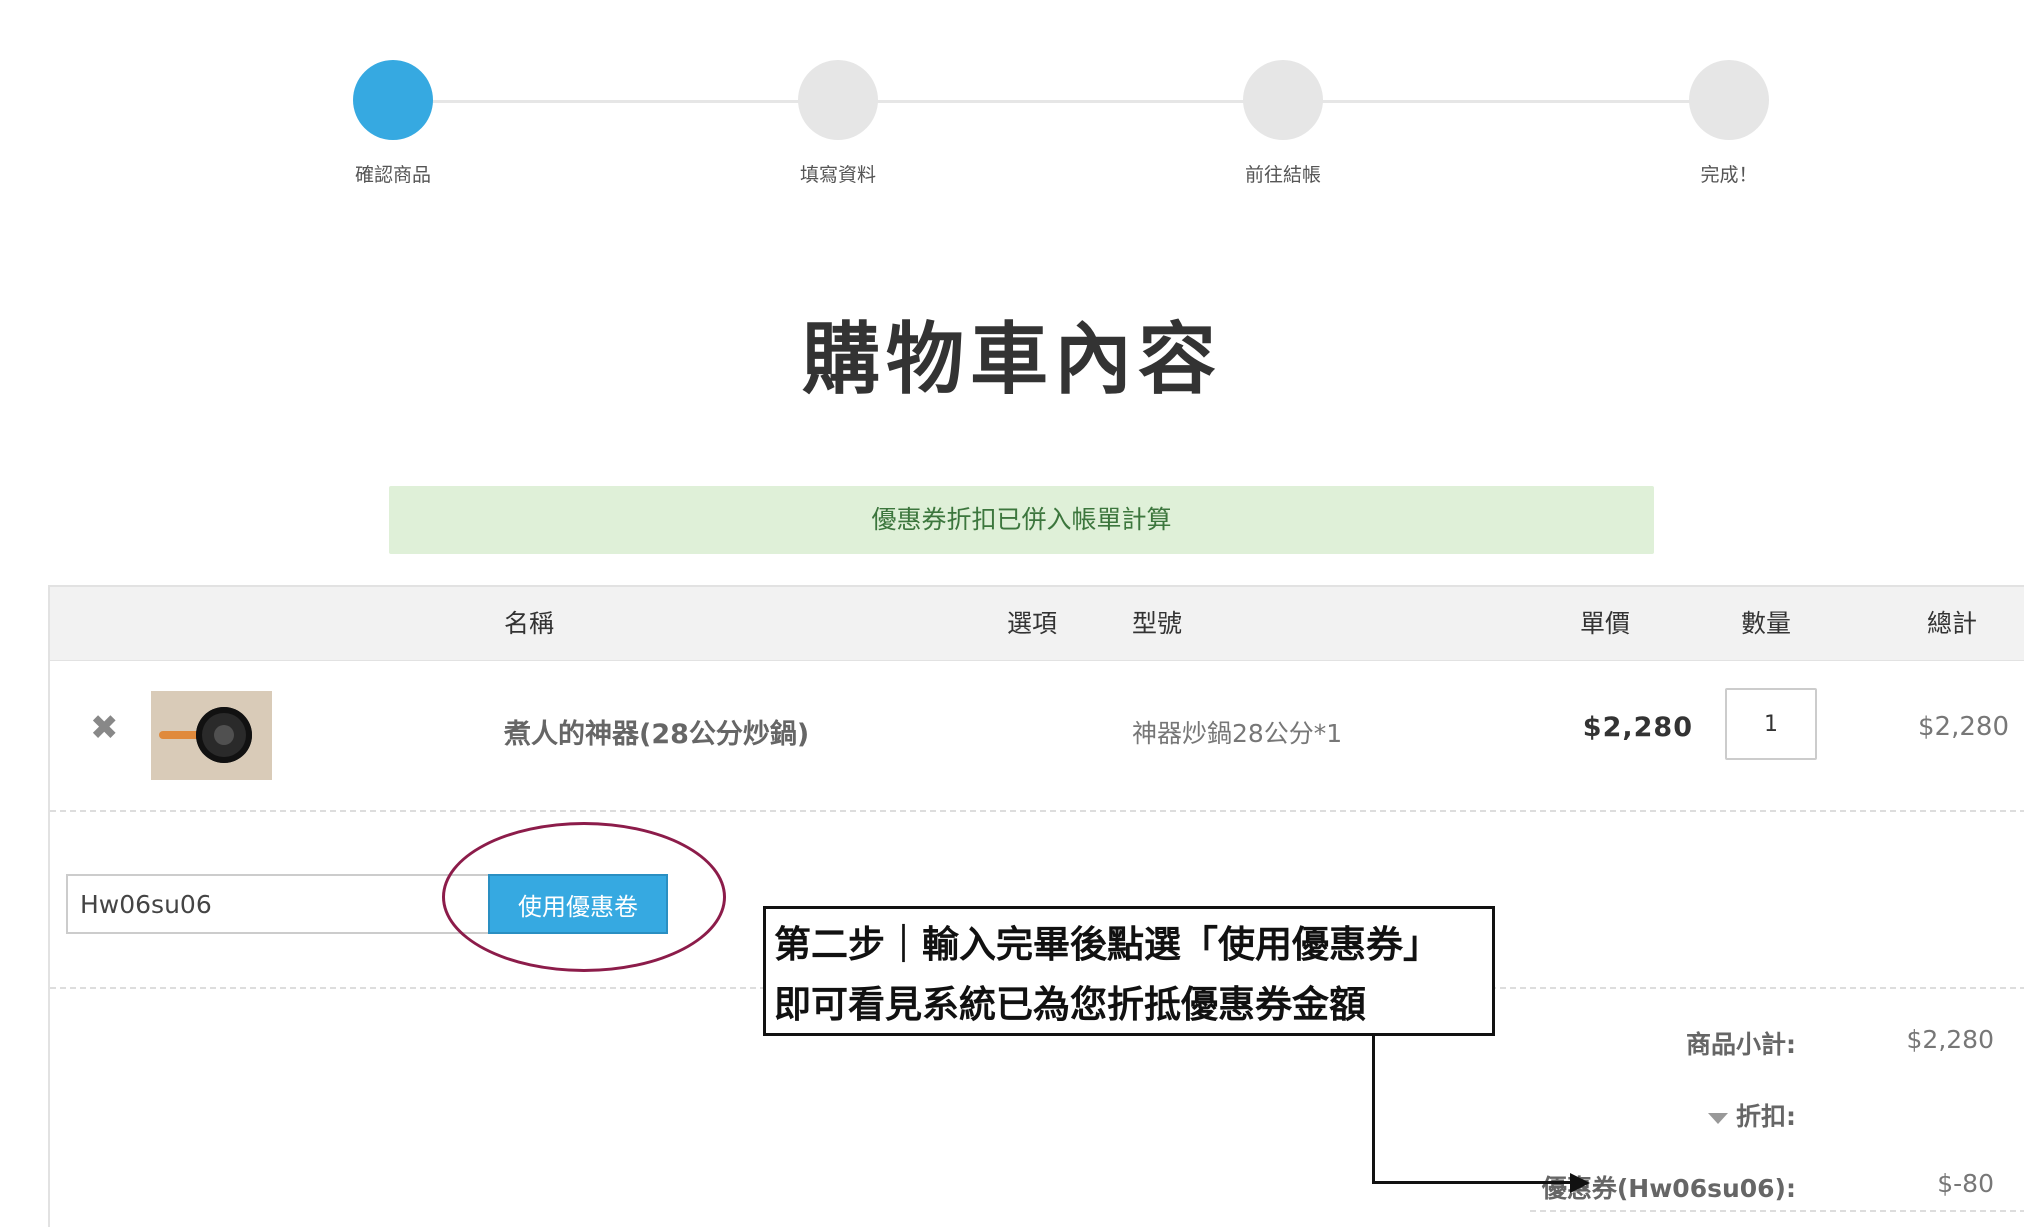 The width and height of the screenshot is (2024, 1227). I want to click on annotation-line-2: 即可看見系統已為您折抵優惠券金額, so click(1070, 1004).